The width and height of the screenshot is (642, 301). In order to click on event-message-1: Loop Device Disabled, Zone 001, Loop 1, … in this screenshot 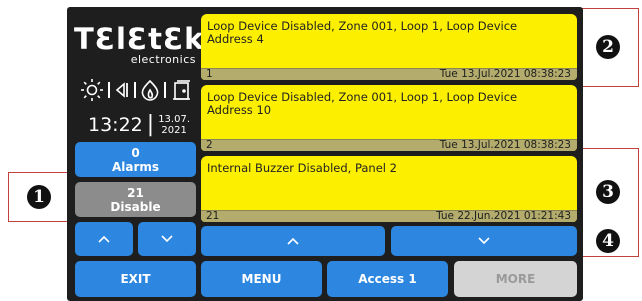, I will do `click(389, 47)`.